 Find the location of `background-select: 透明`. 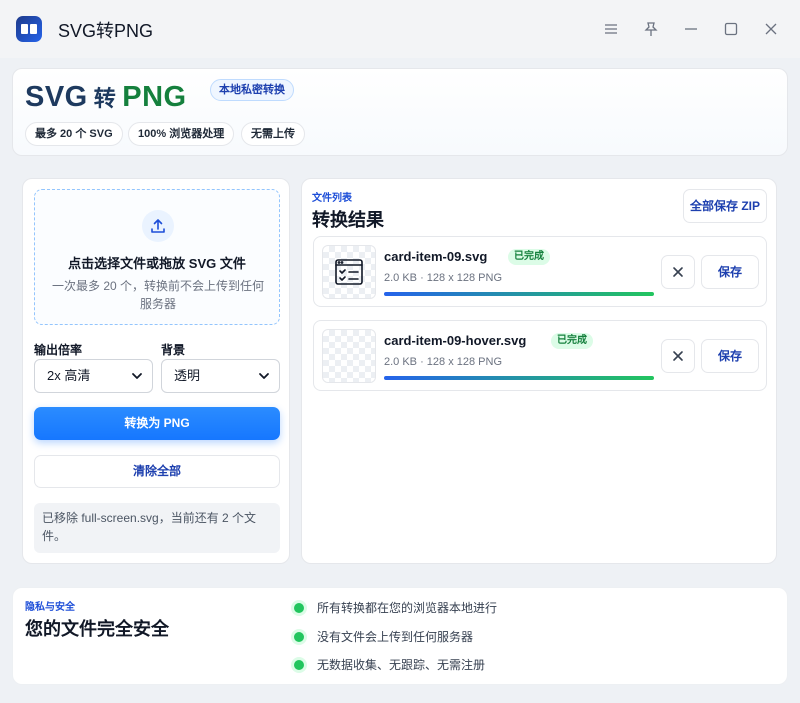

background-select: 透明 is located at coordinates (220, 376).